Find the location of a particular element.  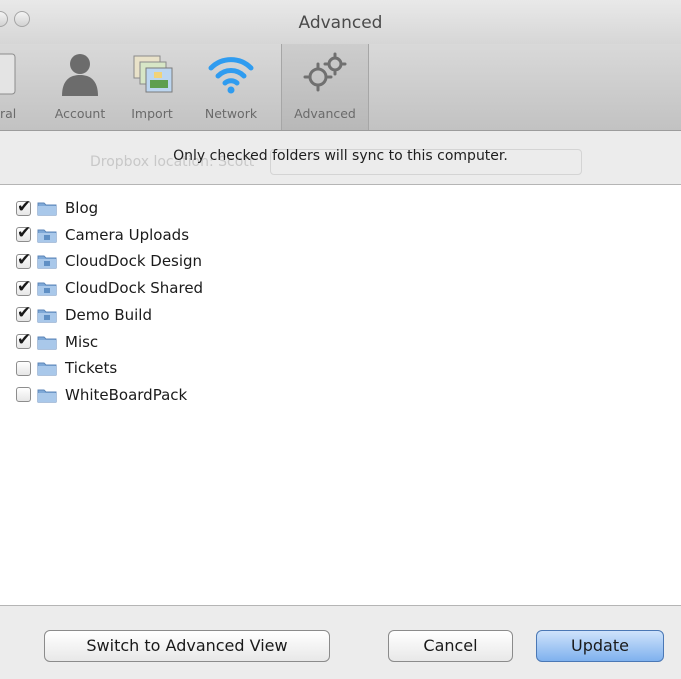

folder-name: Camera Uploads is located at coordinates (127, 234).